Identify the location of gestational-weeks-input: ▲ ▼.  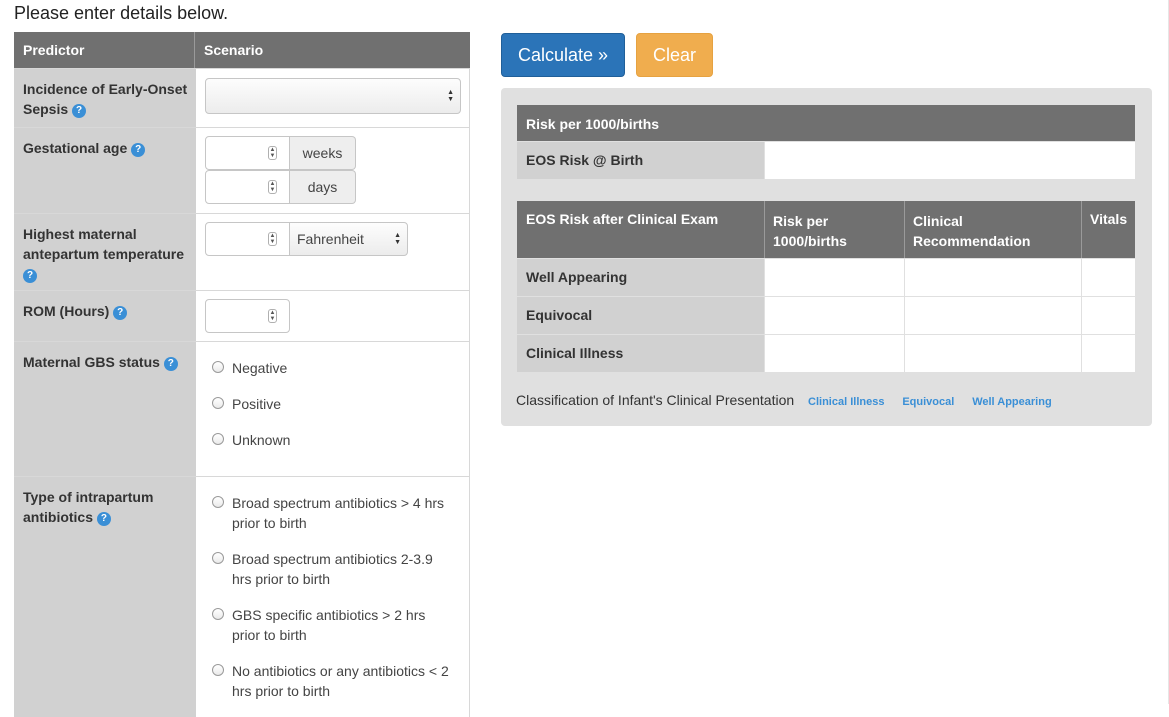
(247, 153).